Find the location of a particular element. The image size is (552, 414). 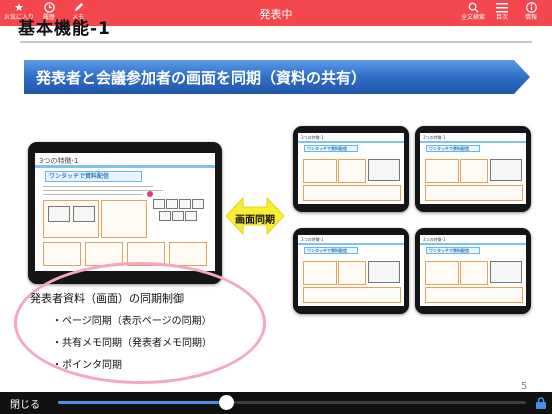

slider-thumb is located at coordinates (227, 402).